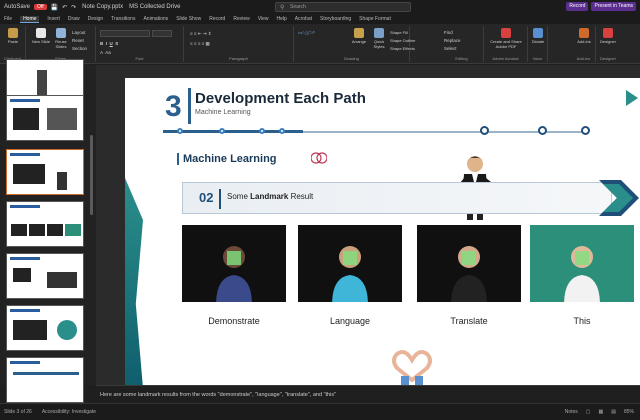 The image size is (640, 420). I want to click on landmark-photo-this, so click(582, 263).